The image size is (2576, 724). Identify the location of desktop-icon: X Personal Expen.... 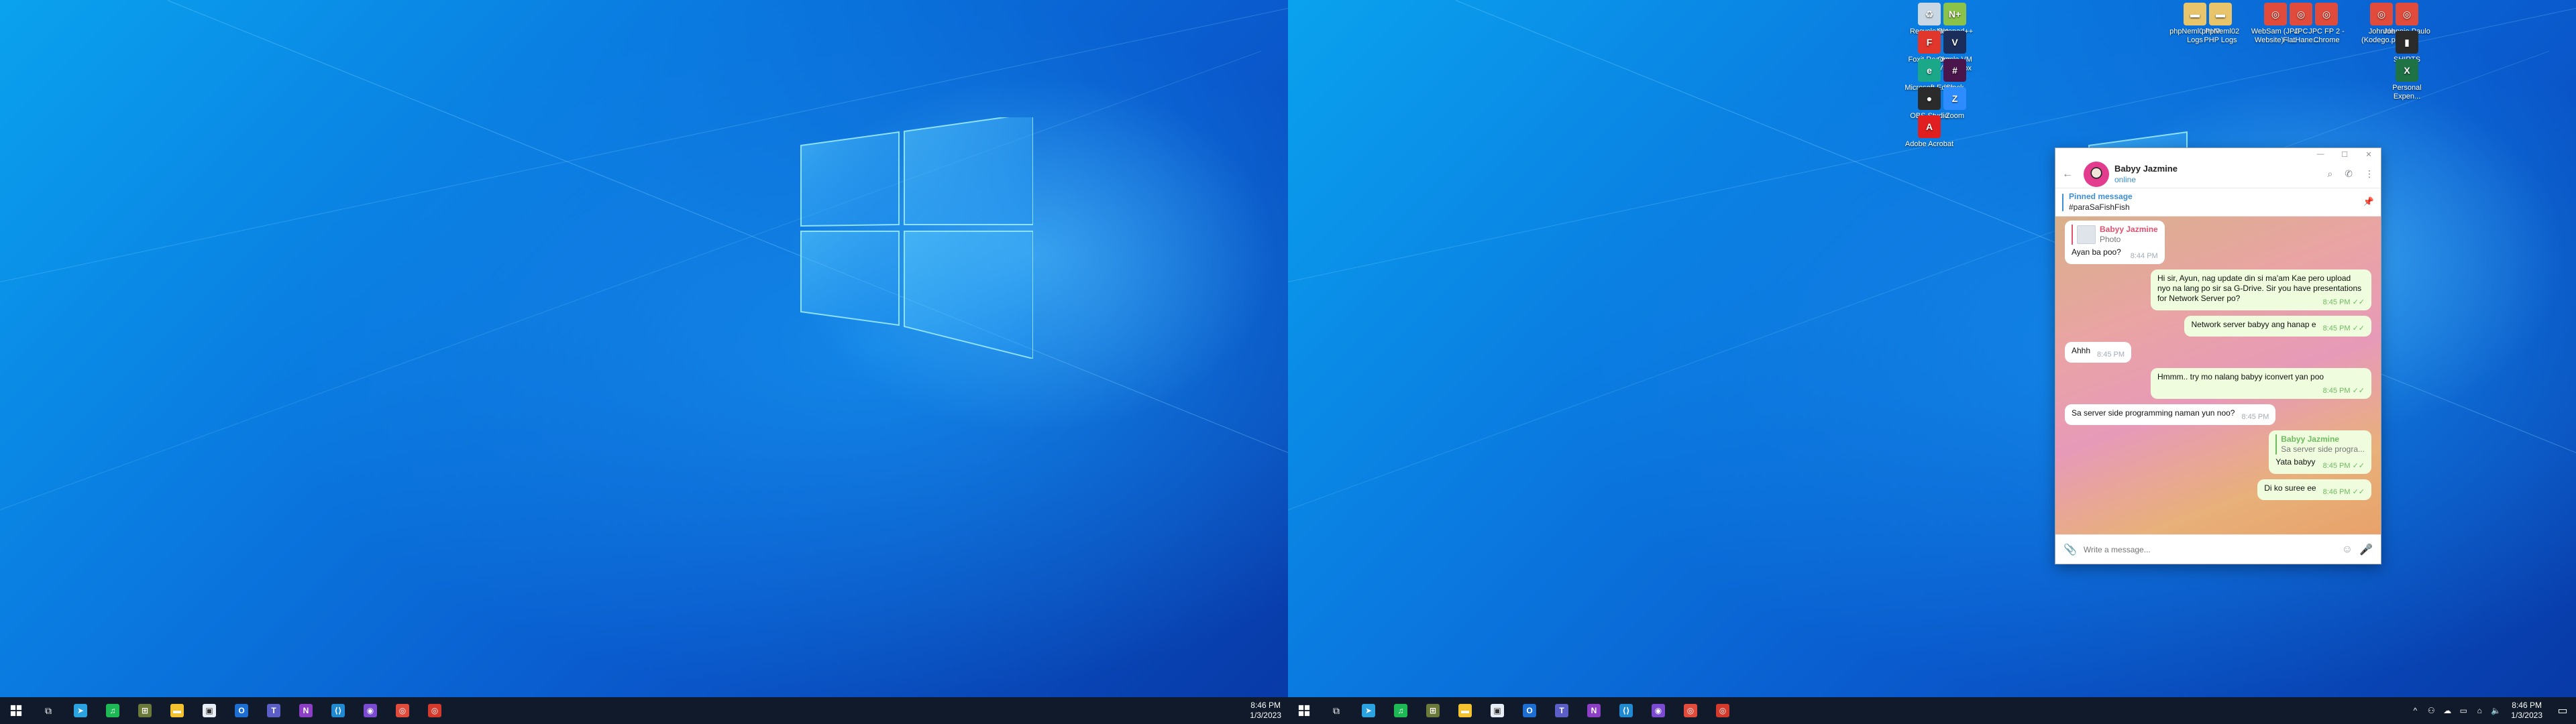
(2406, 80).